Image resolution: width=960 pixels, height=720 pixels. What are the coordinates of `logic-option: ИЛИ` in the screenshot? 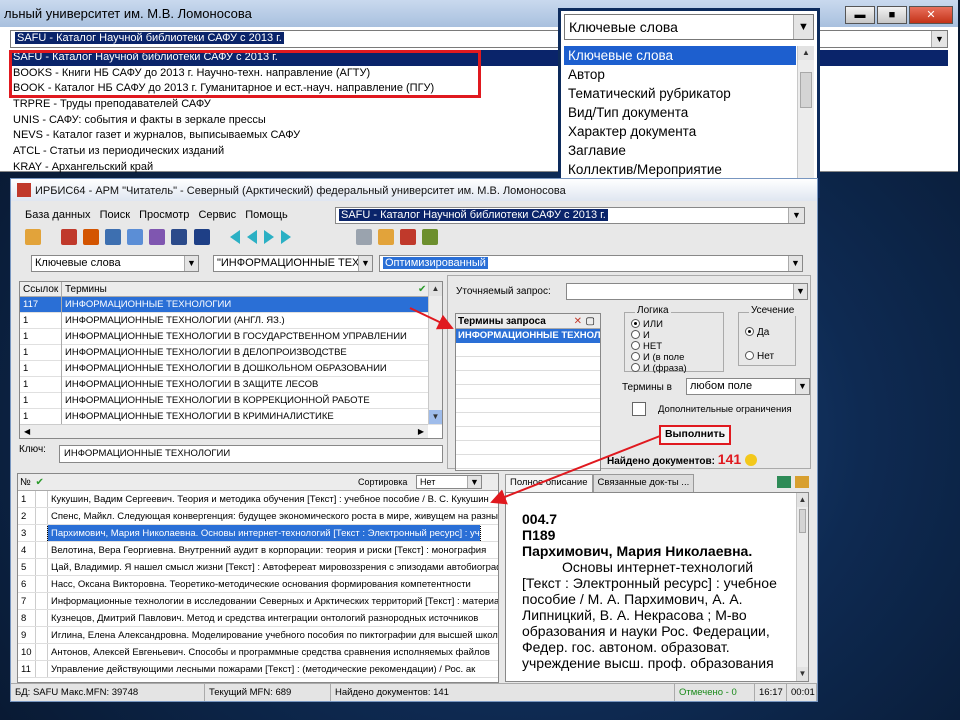 It's located at (677, 324).